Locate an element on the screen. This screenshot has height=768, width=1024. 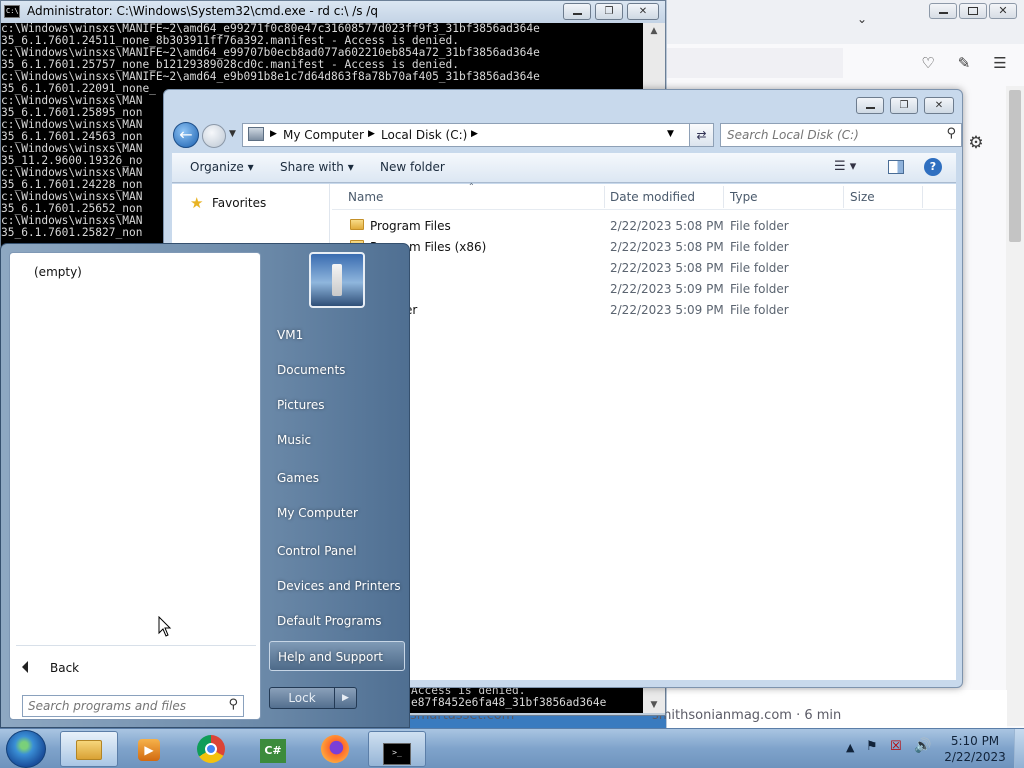
breadcrumb-my-computer: My Computer is located at coordinates (323, 135).